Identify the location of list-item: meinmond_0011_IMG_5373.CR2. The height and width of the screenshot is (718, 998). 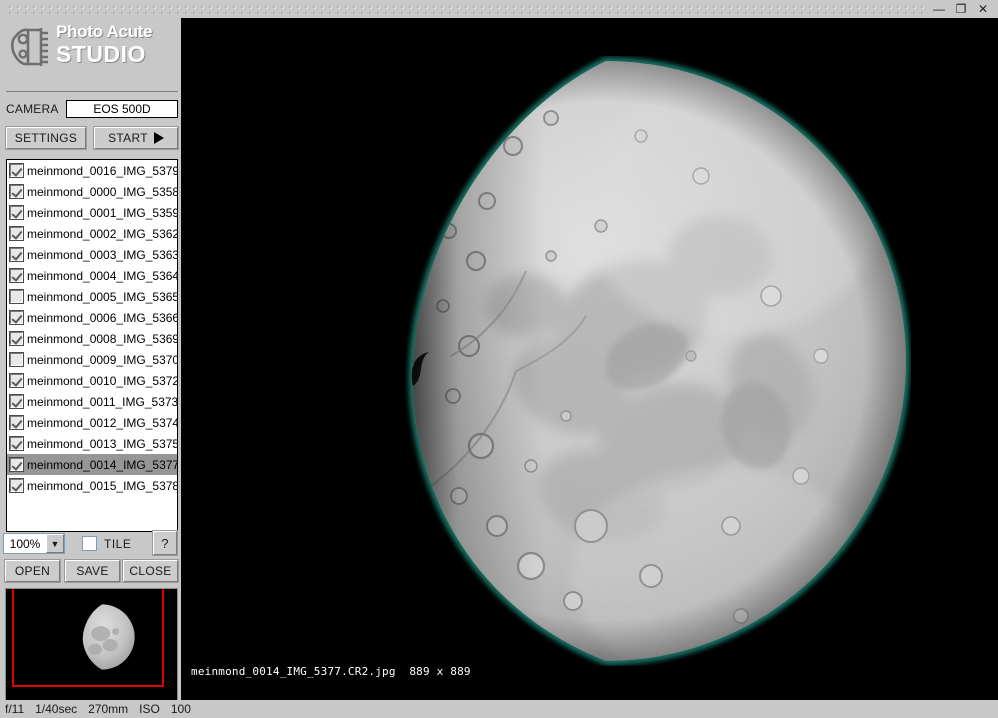
(92, 401).